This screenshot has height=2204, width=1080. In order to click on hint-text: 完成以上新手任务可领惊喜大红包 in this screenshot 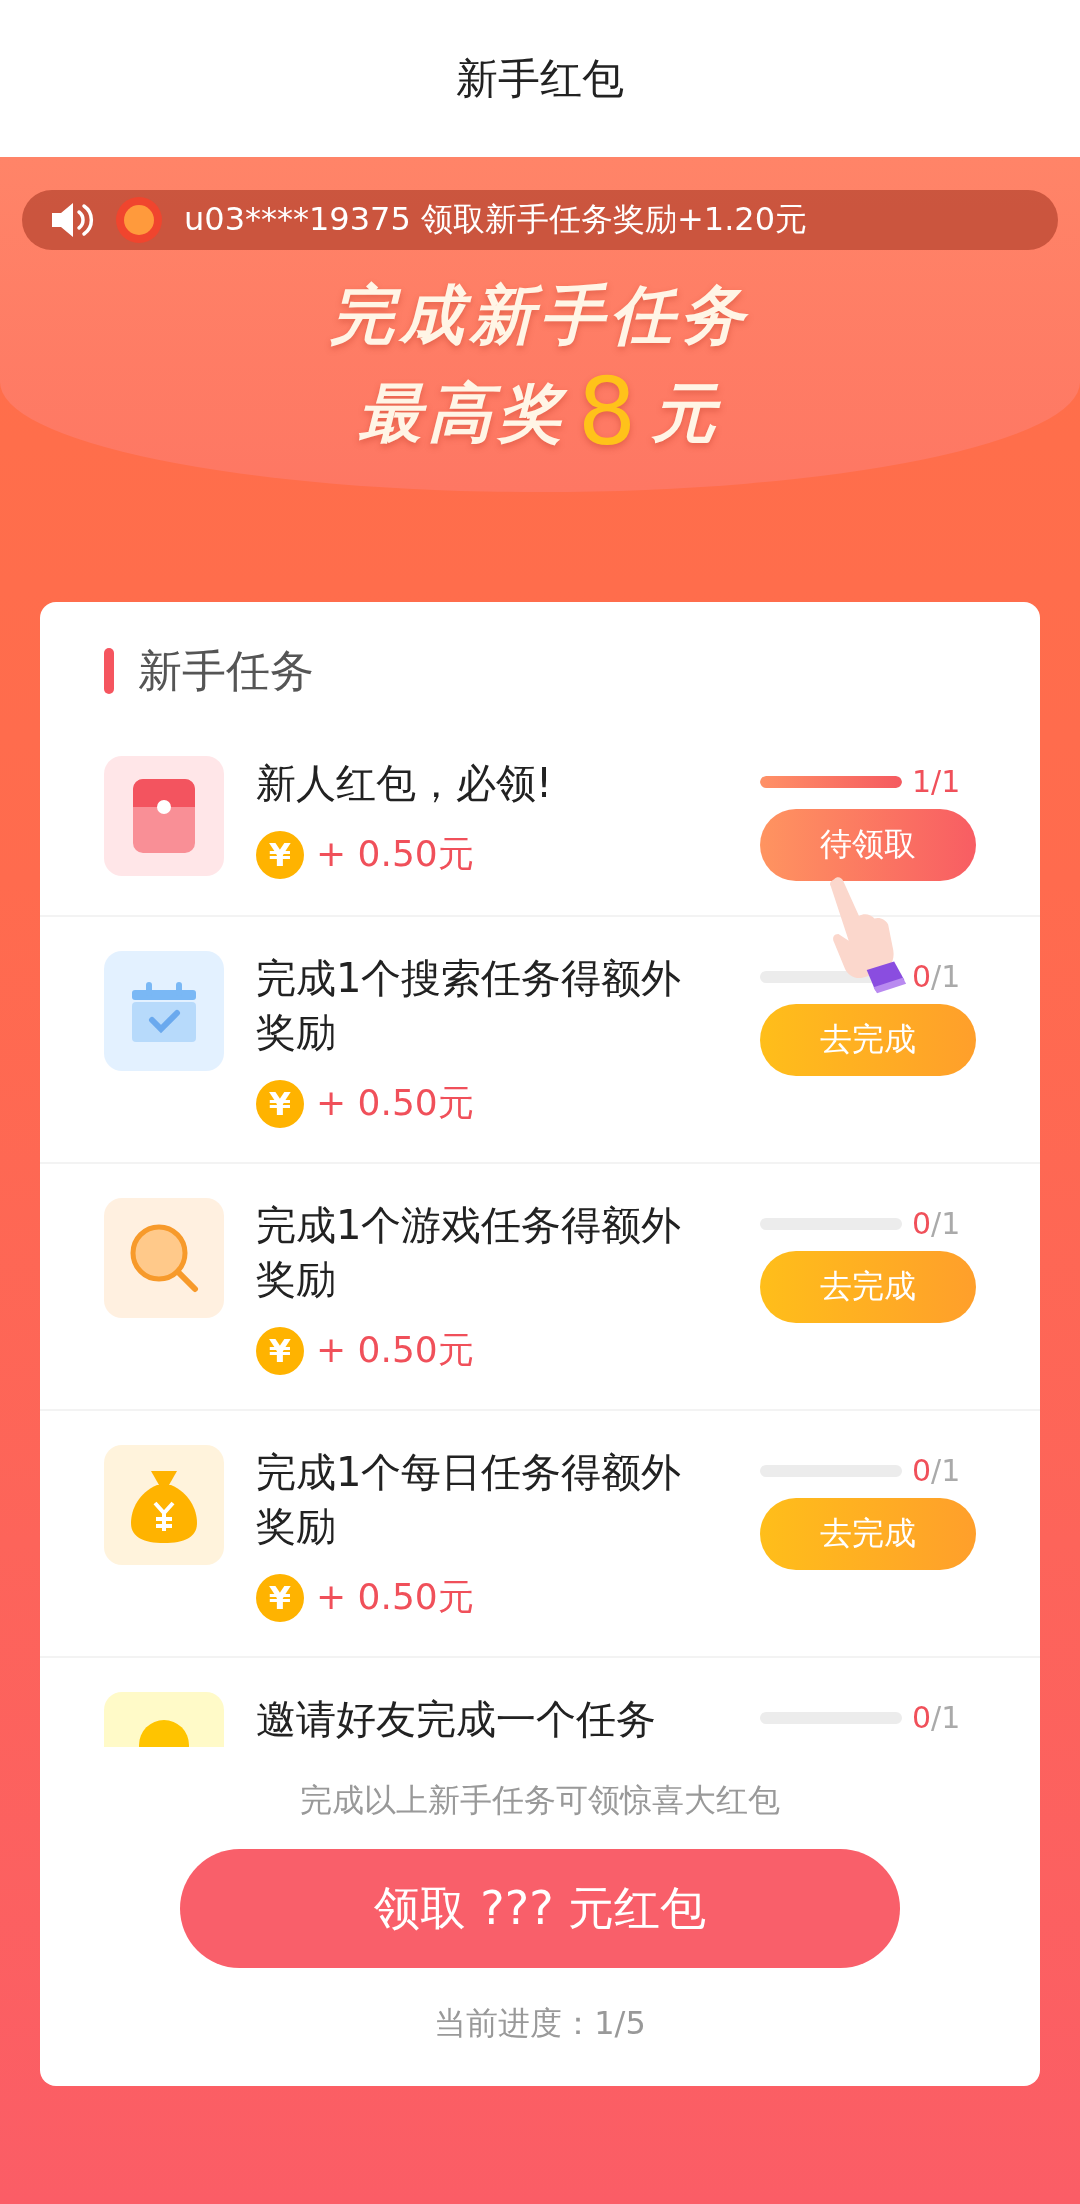, I will do `click(540, 1800)`.